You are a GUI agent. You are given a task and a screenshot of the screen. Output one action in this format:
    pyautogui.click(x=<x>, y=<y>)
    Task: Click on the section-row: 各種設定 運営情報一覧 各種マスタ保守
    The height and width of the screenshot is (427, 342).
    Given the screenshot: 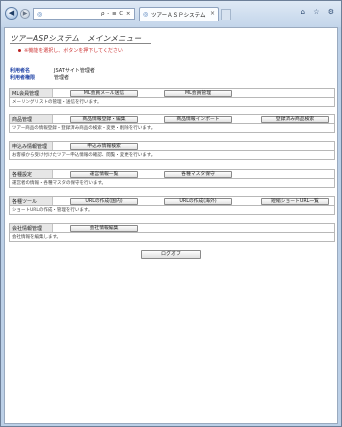 What is the action you would take?
    pyautogui.click(x=172, y=174)
    